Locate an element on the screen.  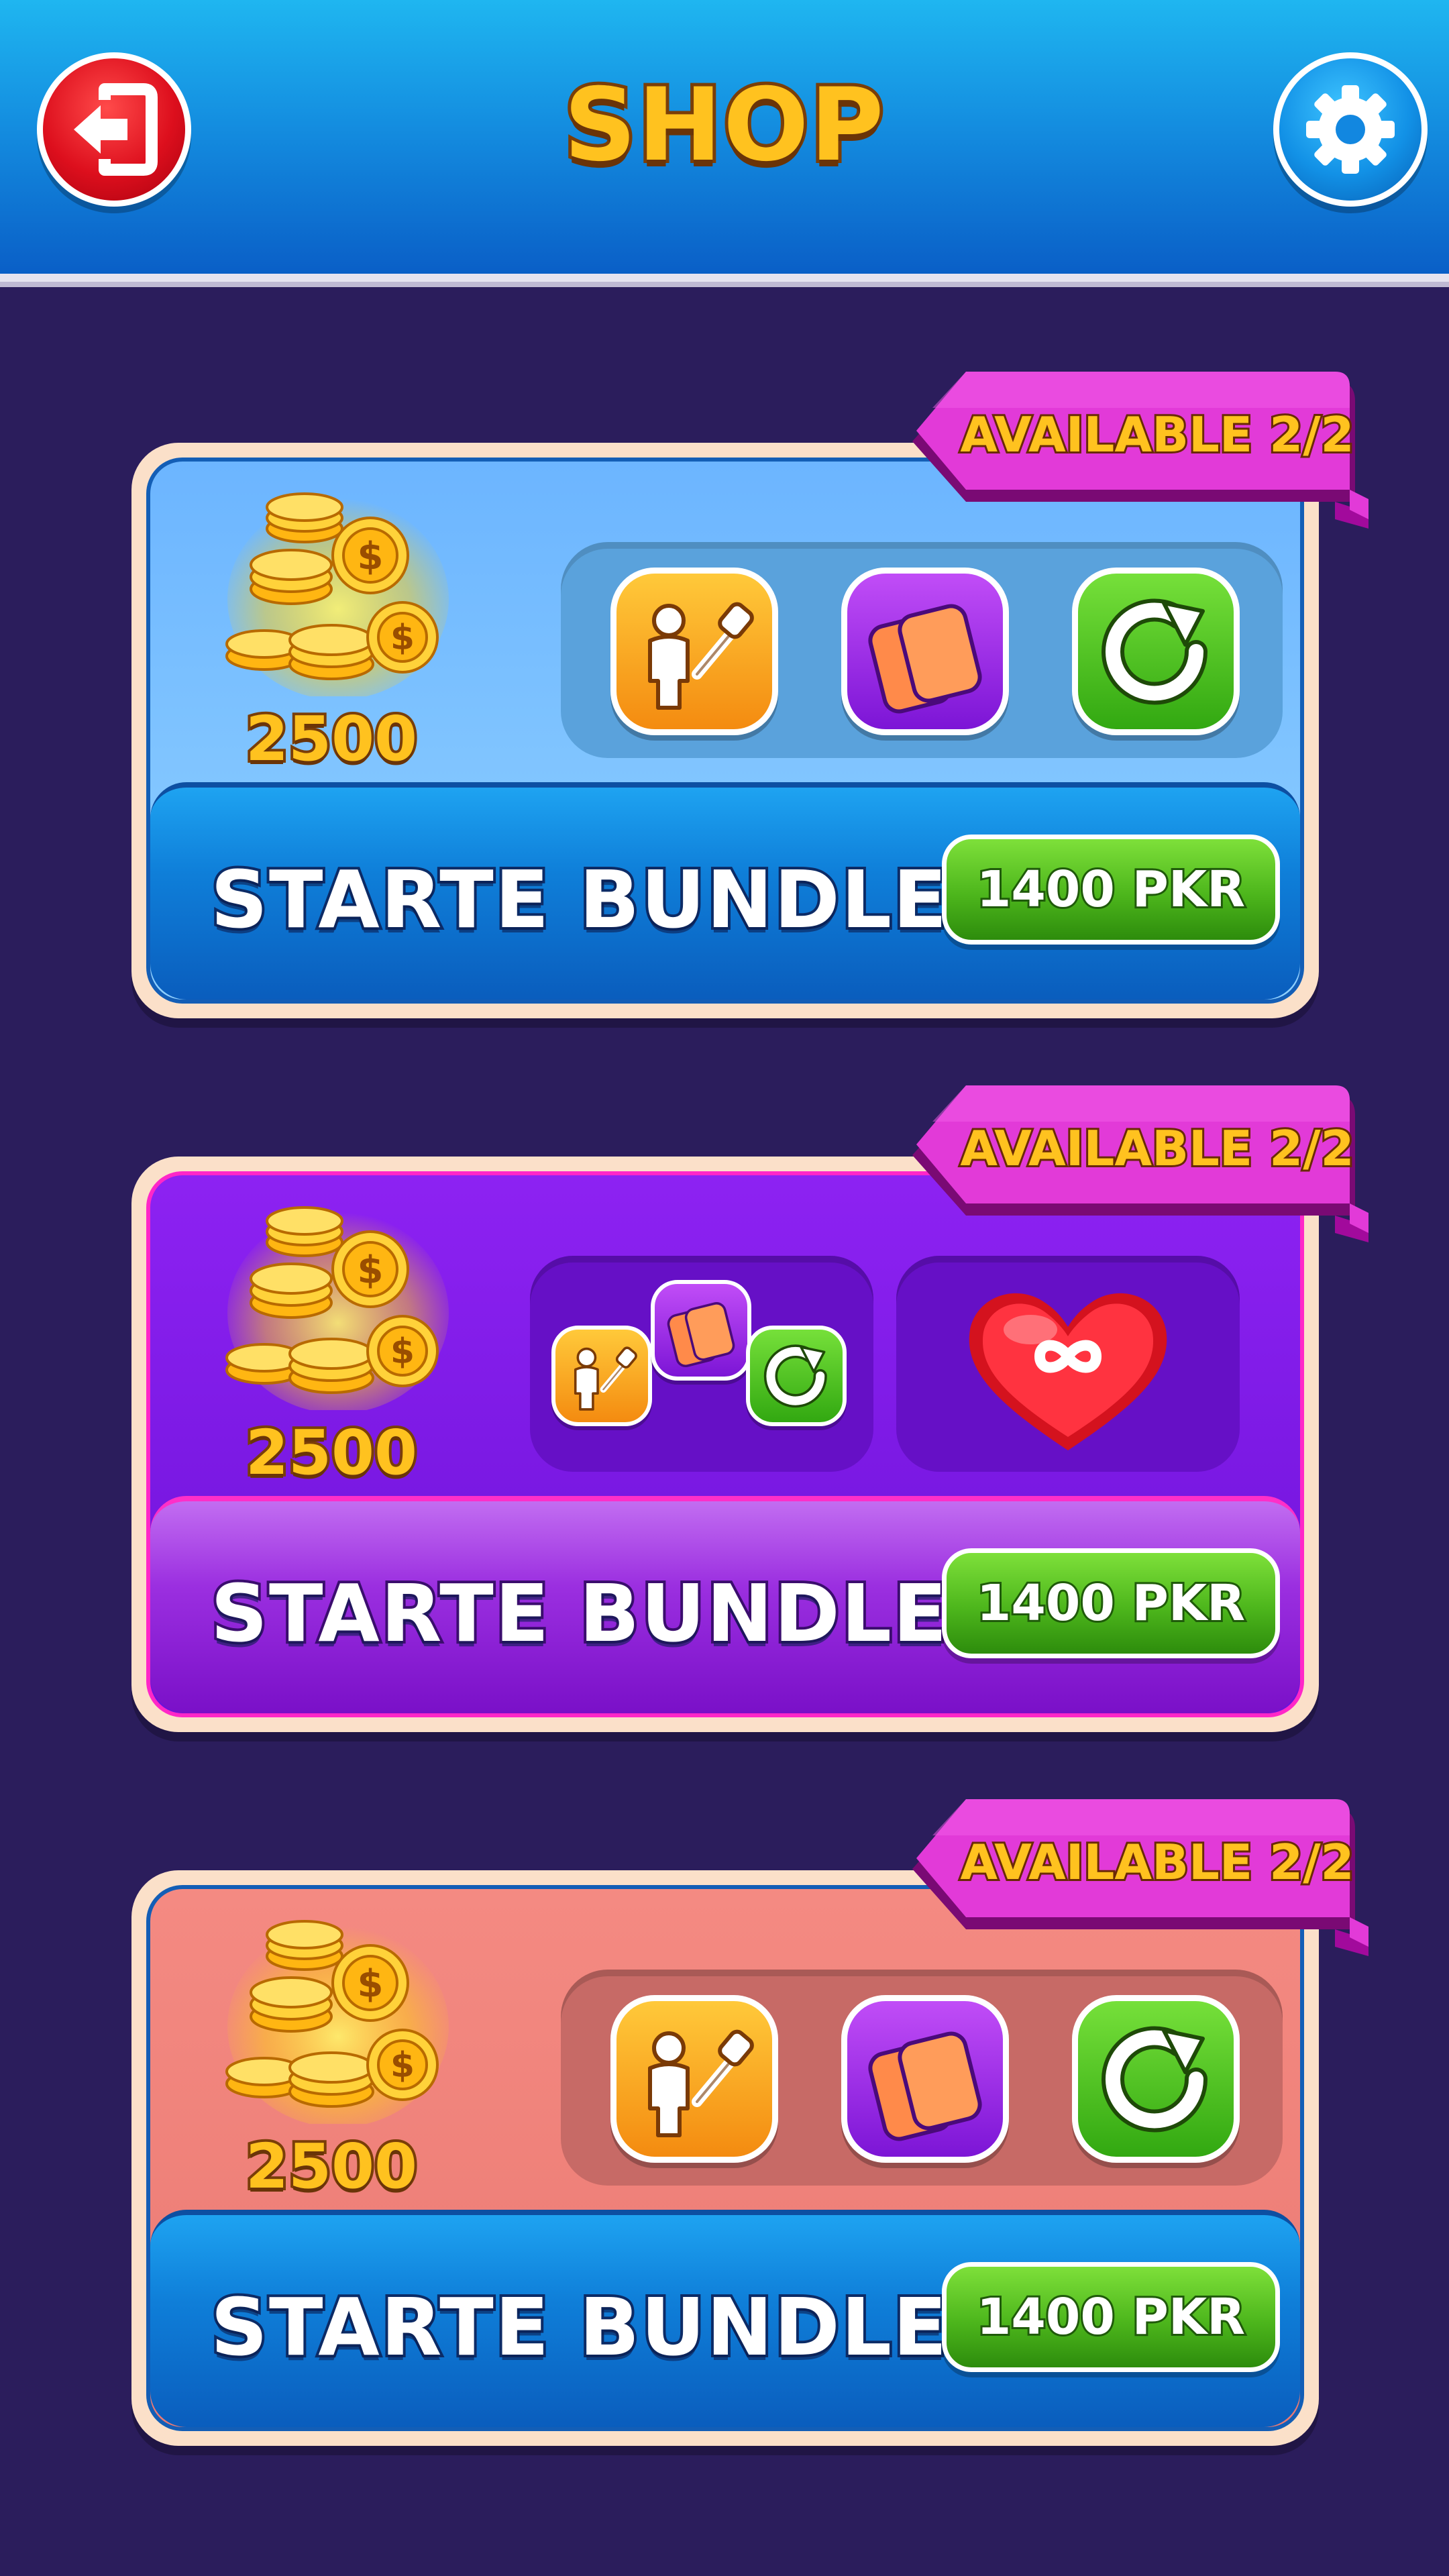
infinite-lives-panel is located at coordinates (1068, 1364).